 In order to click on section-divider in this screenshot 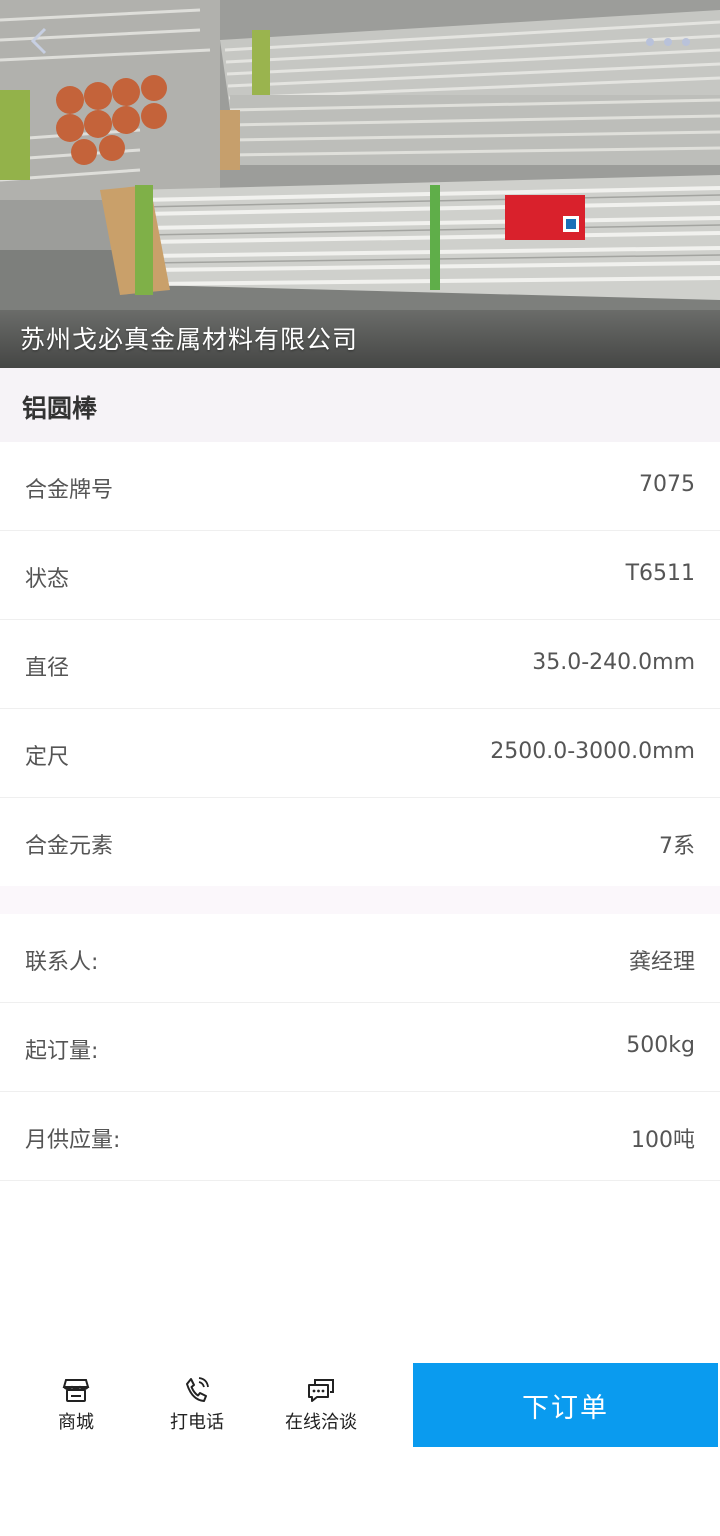, I will do `click(360, 900)`.